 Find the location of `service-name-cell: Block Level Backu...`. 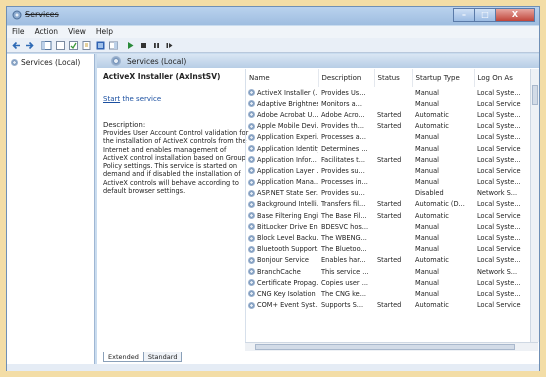

service-name-cell: Block Level Backu... is located at coordinates (282, 237).